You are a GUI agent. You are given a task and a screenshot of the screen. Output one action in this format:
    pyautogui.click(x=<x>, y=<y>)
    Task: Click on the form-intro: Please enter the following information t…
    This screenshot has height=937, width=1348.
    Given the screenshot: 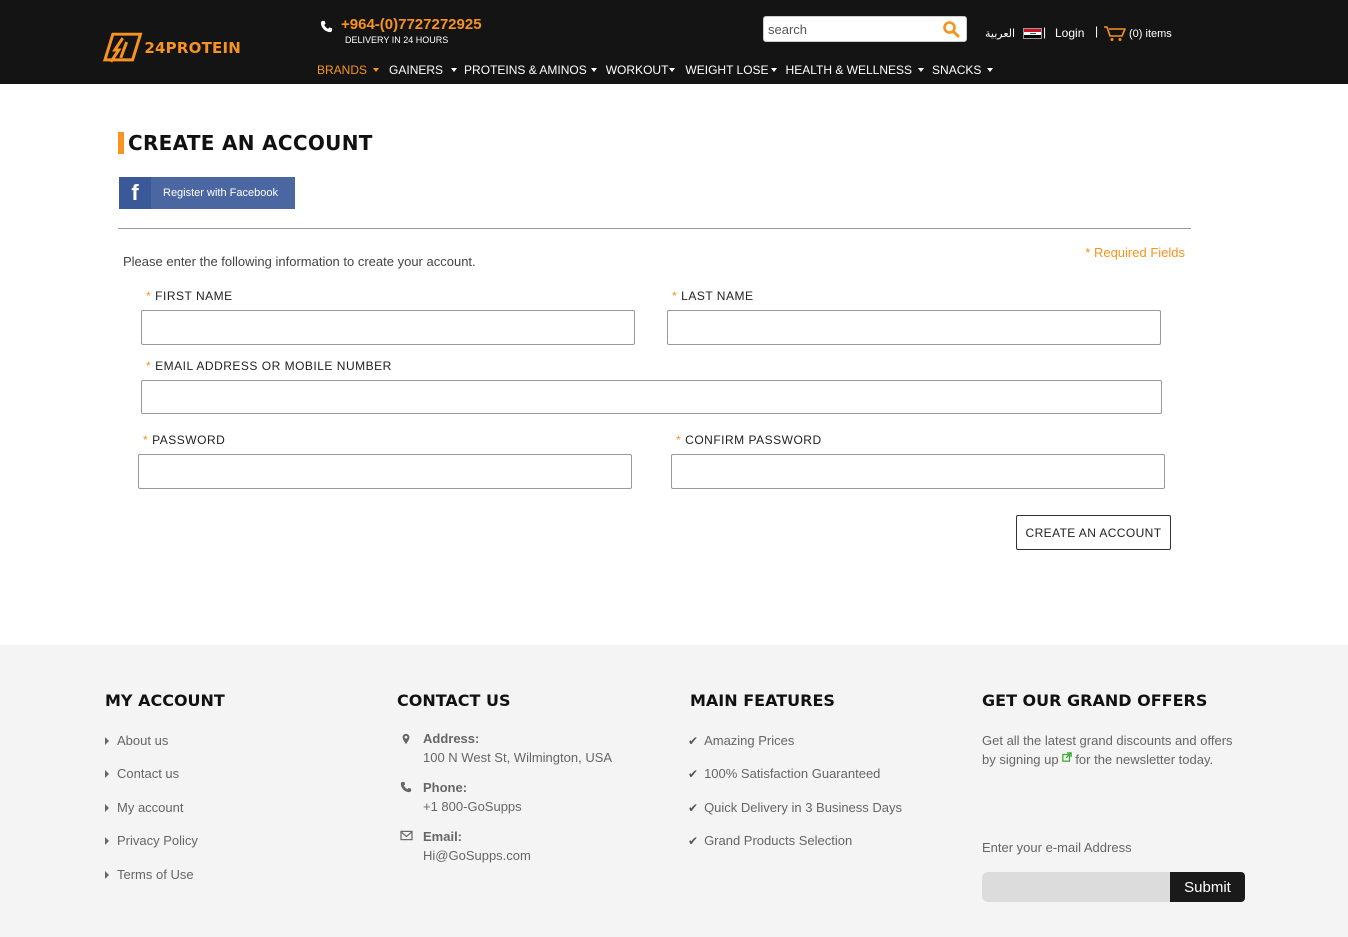 What is the action you would take?
    pyautogui.click(x=299, y=261)
    